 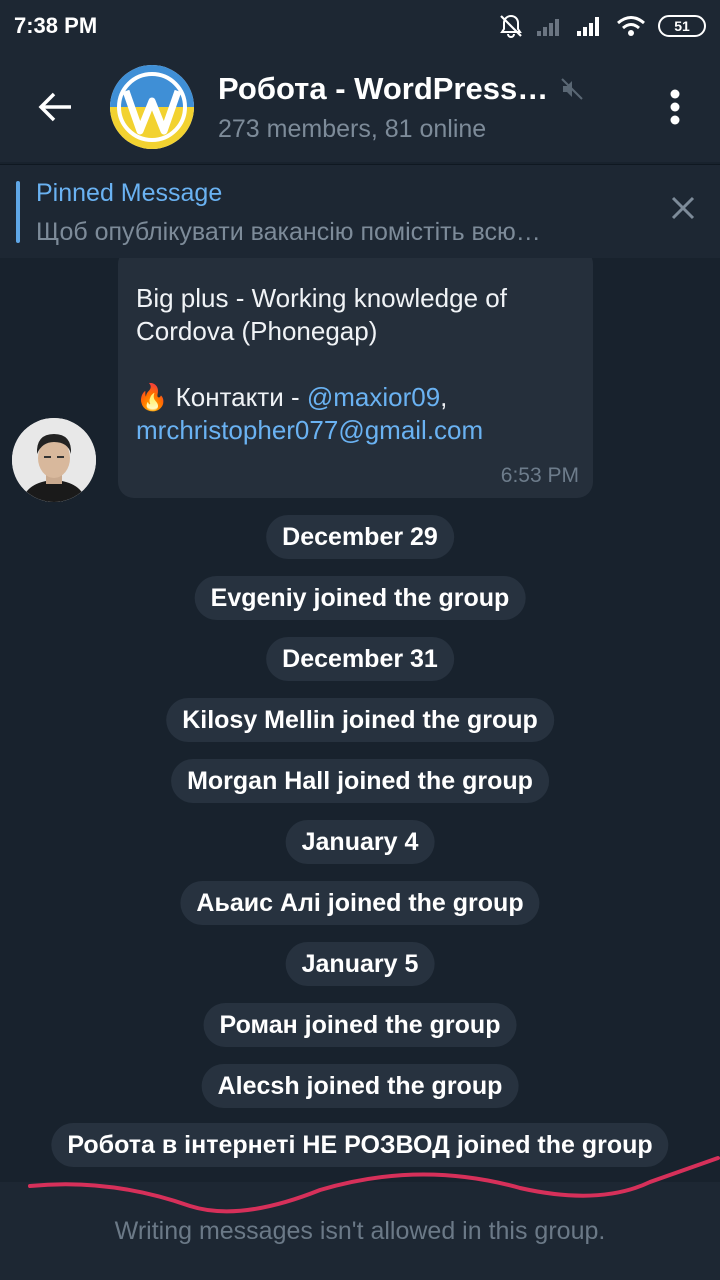 I want to click on date-separator: December 29, so click(x=360, y=537).